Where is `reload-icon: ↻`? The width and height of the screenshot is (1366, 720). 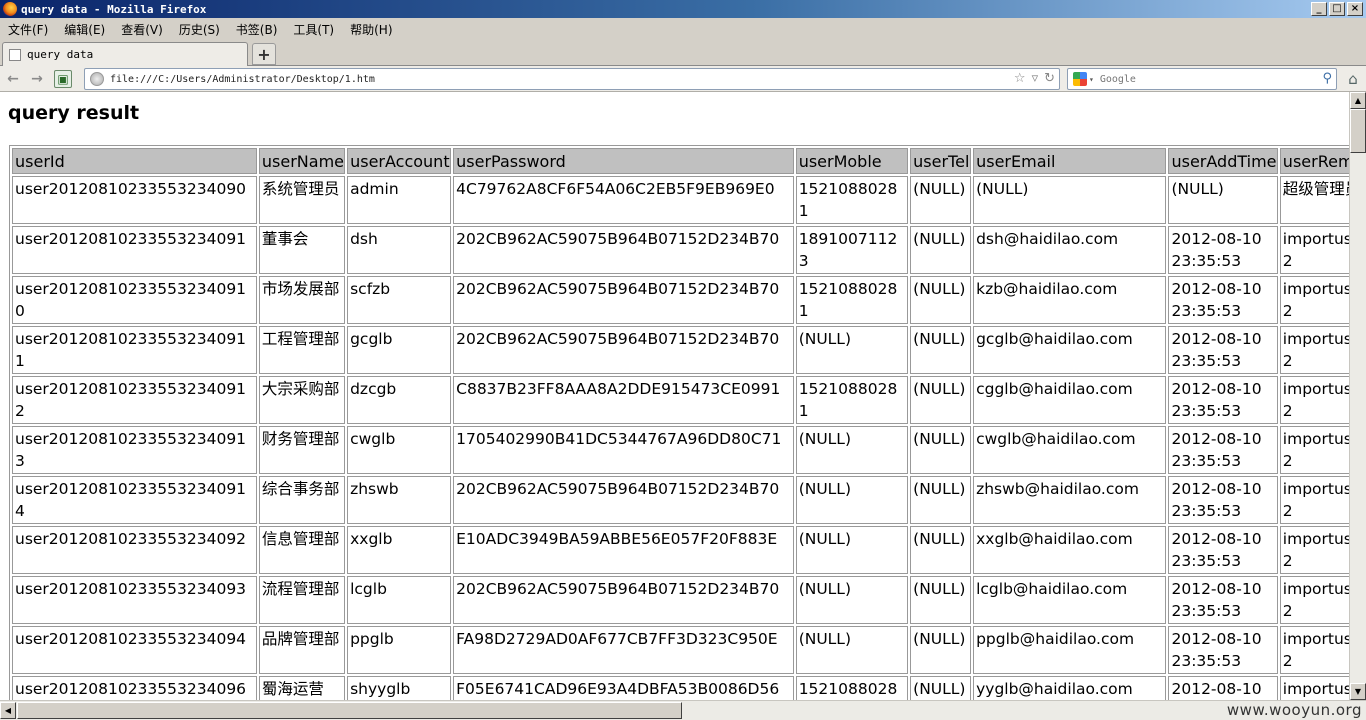
reload-icon: ↻ is located at coordinates (1049, 78).